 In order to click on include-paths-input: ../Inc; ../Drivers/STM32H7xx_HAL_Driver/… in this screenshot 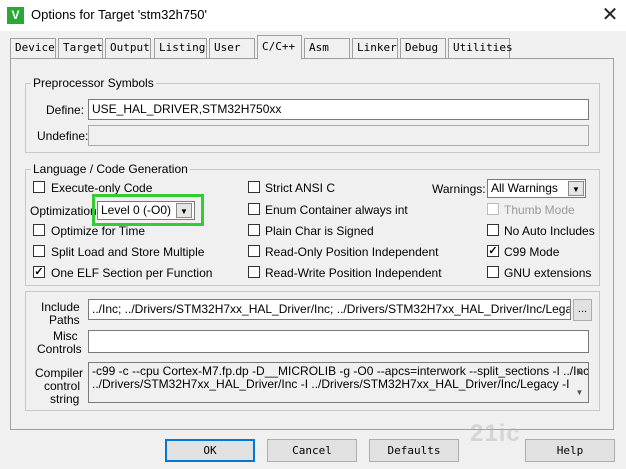, I will do `click(329, 309)`.